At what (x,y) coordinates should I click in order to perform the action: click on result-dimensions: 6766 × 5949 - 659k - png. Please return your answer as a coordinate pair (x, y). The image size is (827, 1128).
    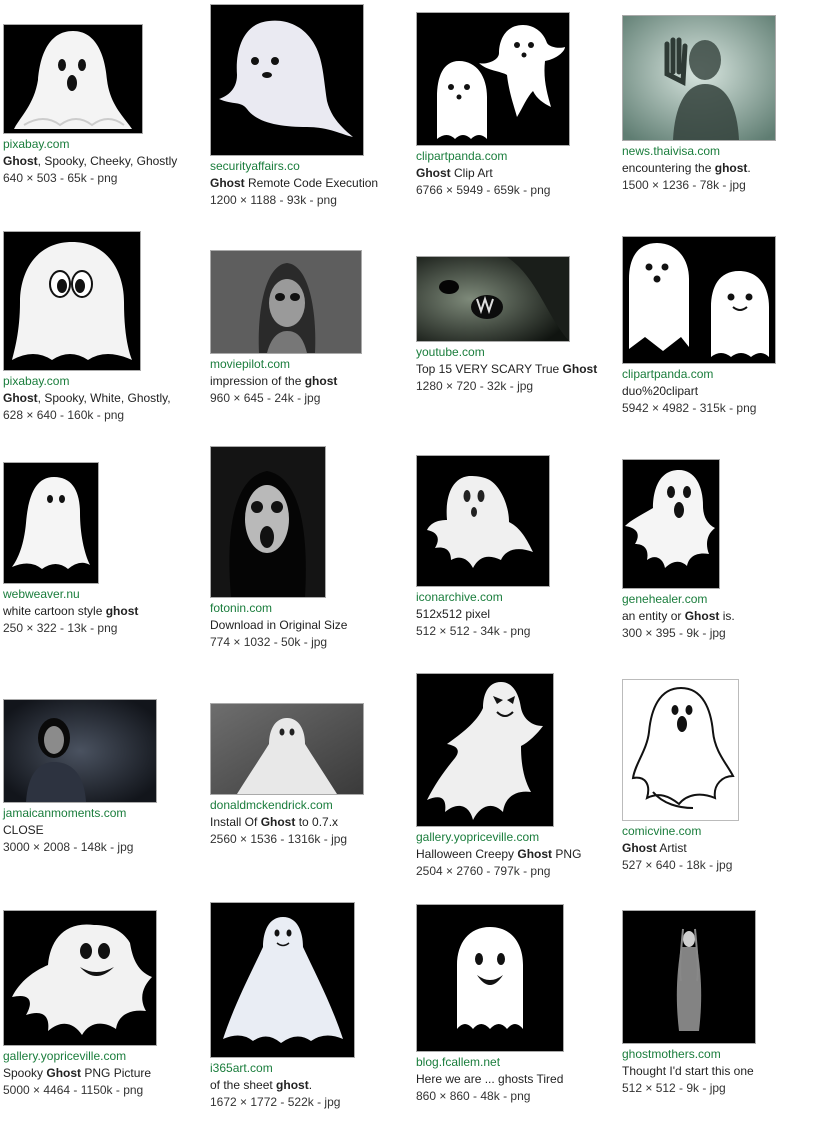
    Looking at the image, I should click on (483, 190).